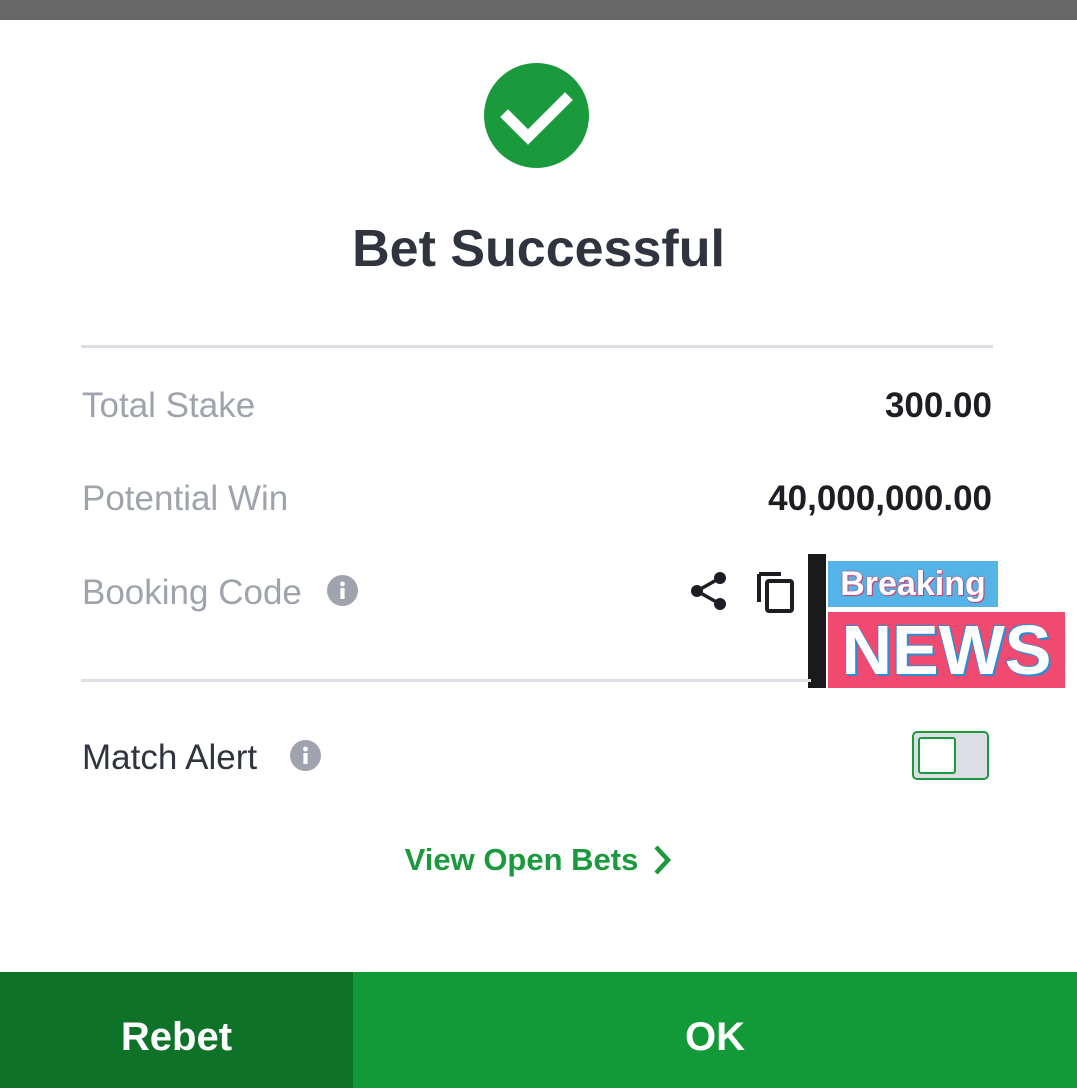 The image size is (1077, 1088). I want to click on status-bar, so click(538, 10).